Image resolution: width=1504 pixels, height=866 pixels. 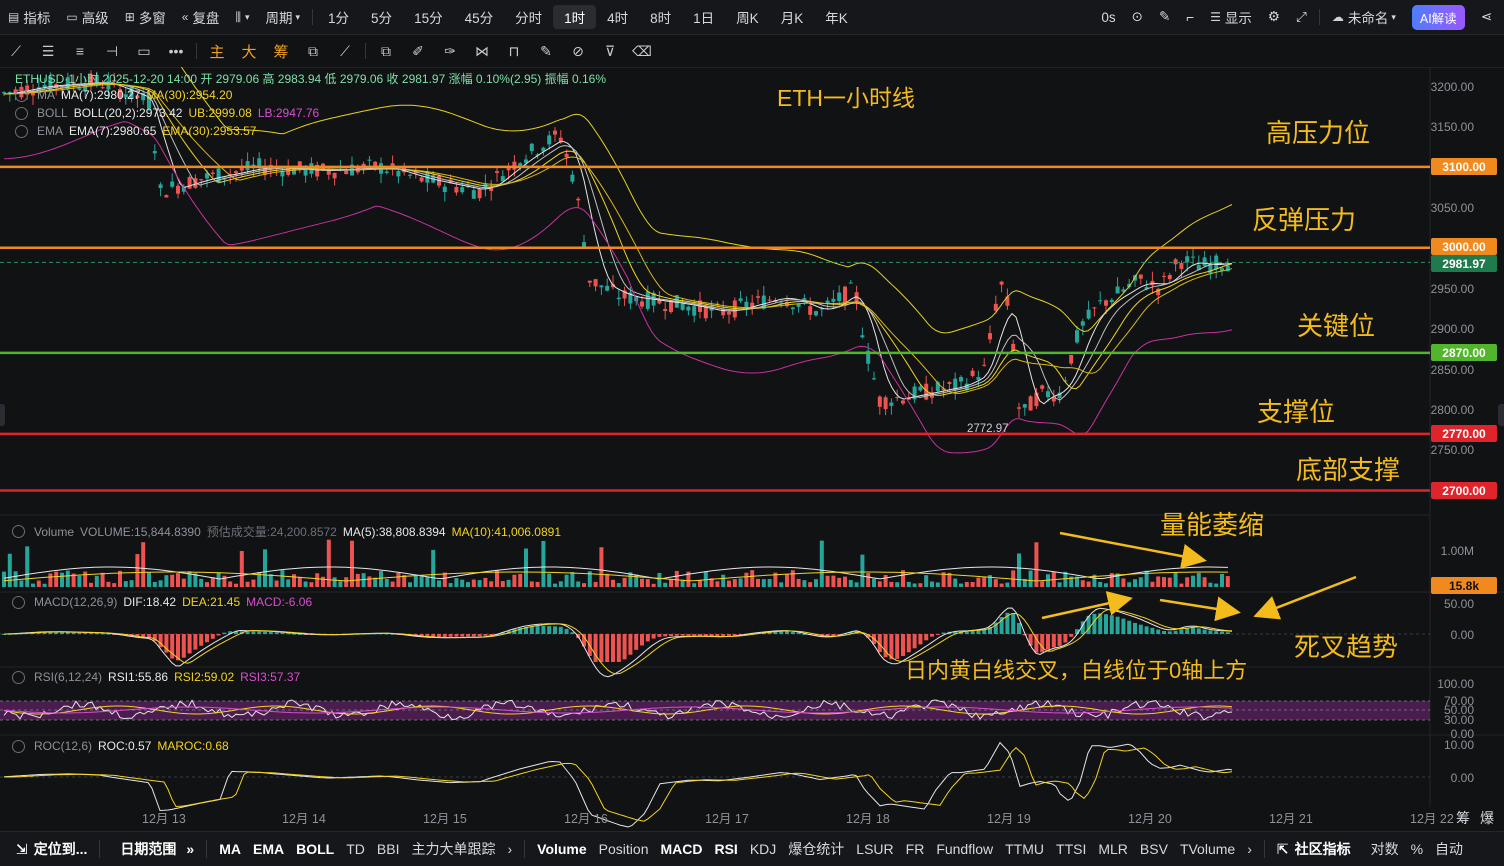 What do you see at coordinates (428, 17) in the screenshot?
I see `period-15m: 15分` at bounding box center [428, 17].